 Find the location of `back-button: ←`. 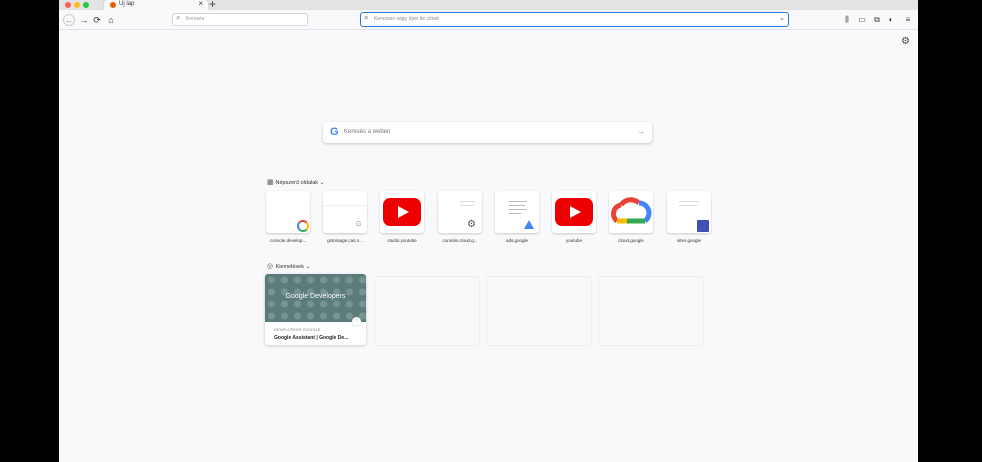

back-button: ← is located at coordinates (69, 20).